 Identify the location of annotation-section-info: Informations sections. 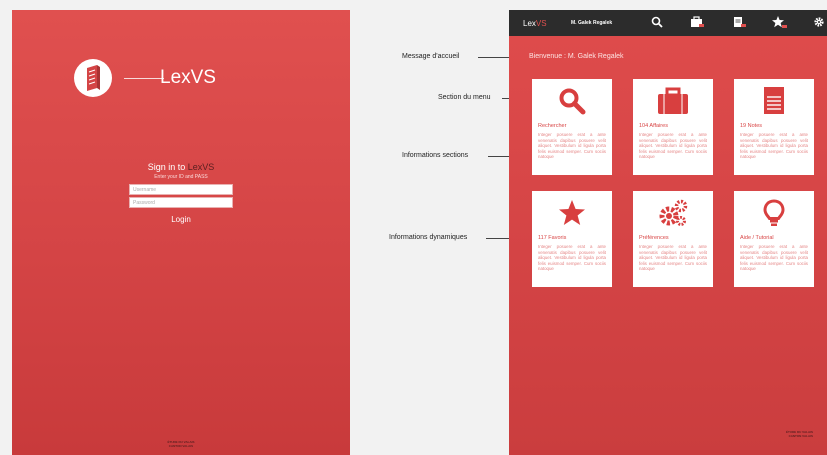
(435, 155).